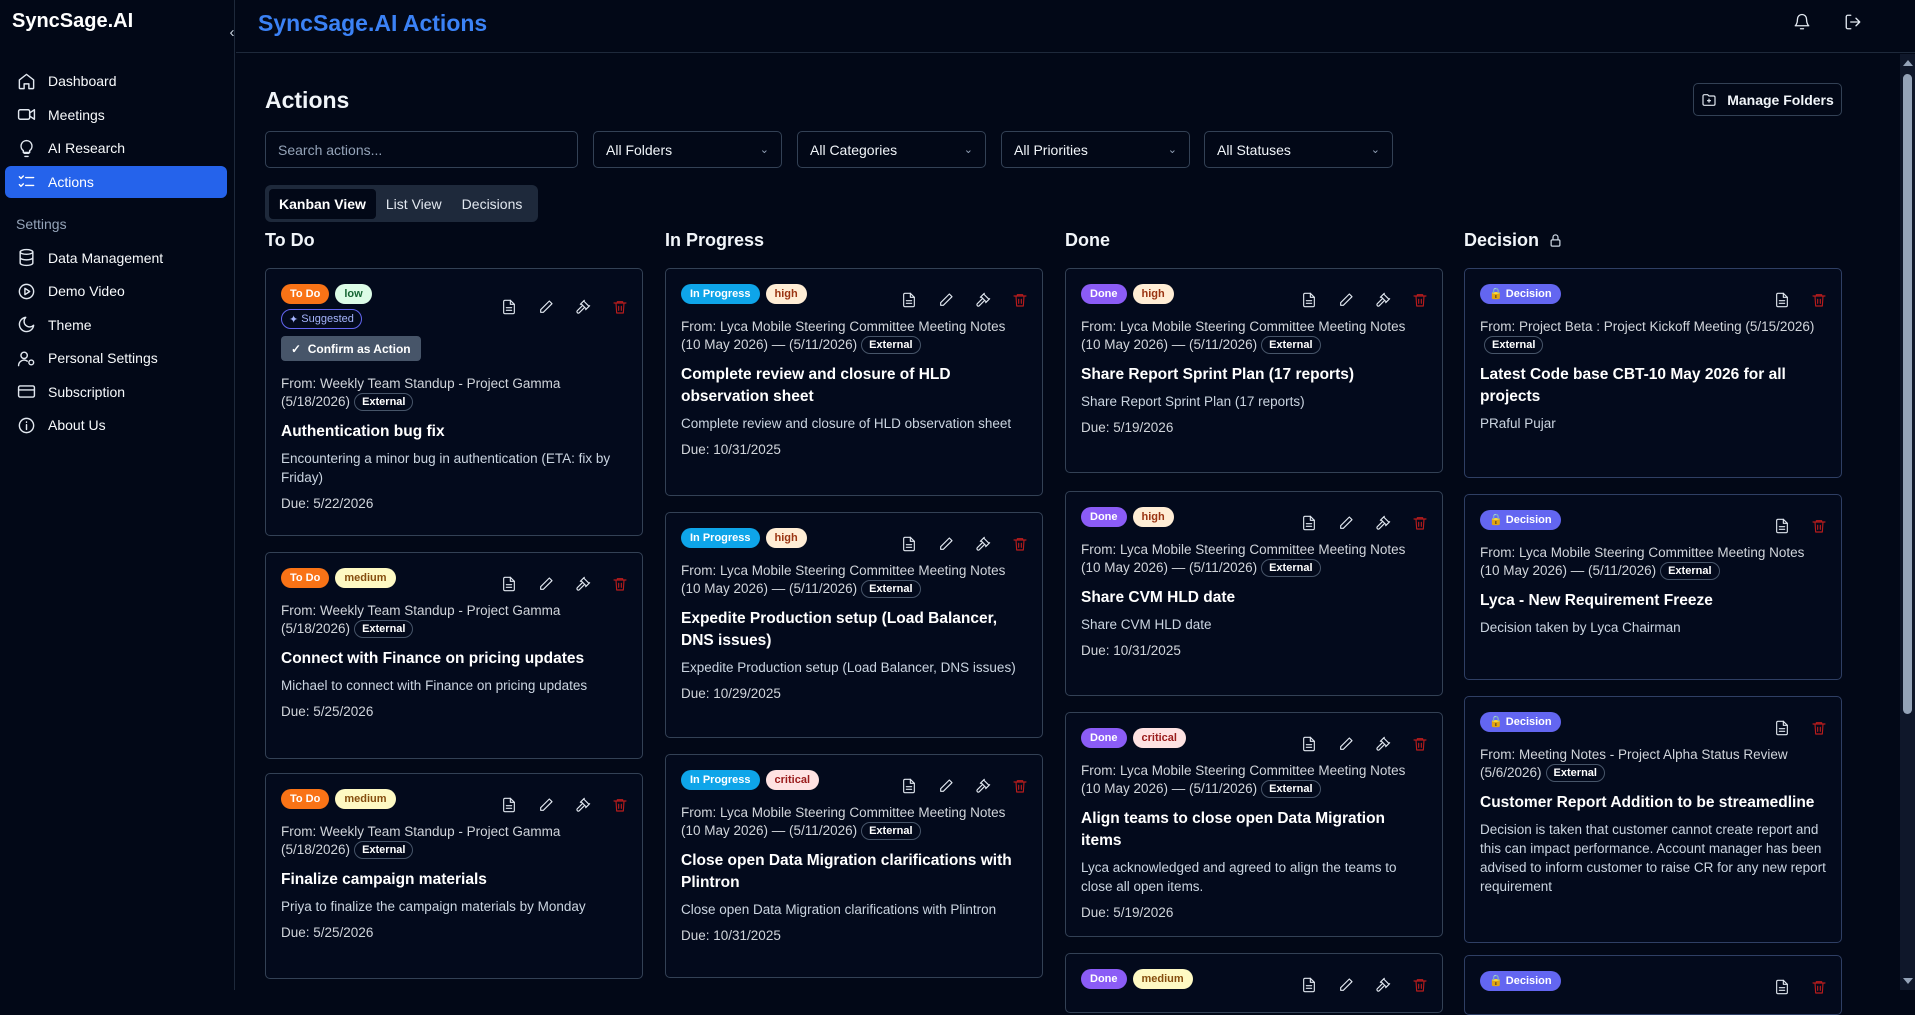  What do you see at coordinates (1653, 985) in the screenshot?
I see `action-card: 🔒 Decision` at bounding box center [1653, 985].